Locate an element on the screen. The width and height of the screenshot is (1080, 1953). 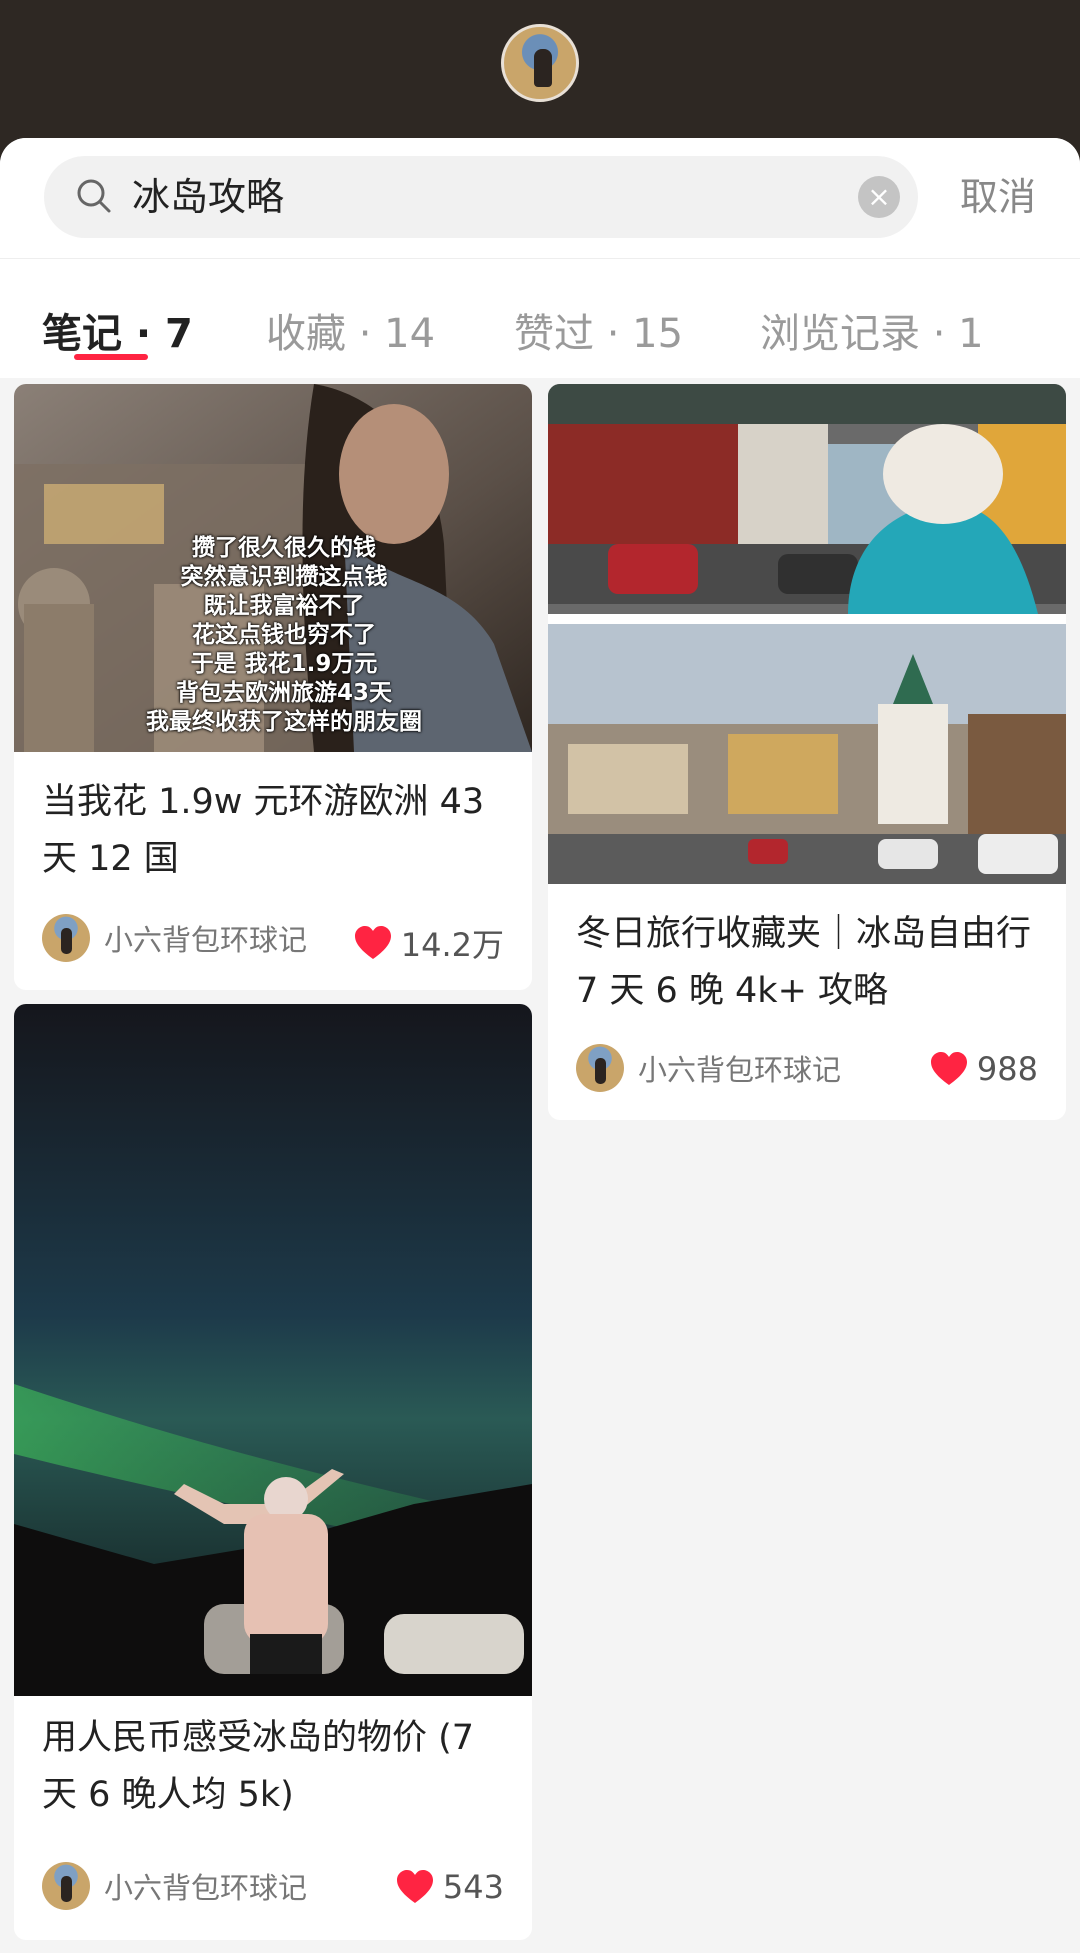
tab-bar: 笔记 · 7 收藏 · 14 赞过 · 15 浏览记录 · 1 is located at coordinates (540, 318).